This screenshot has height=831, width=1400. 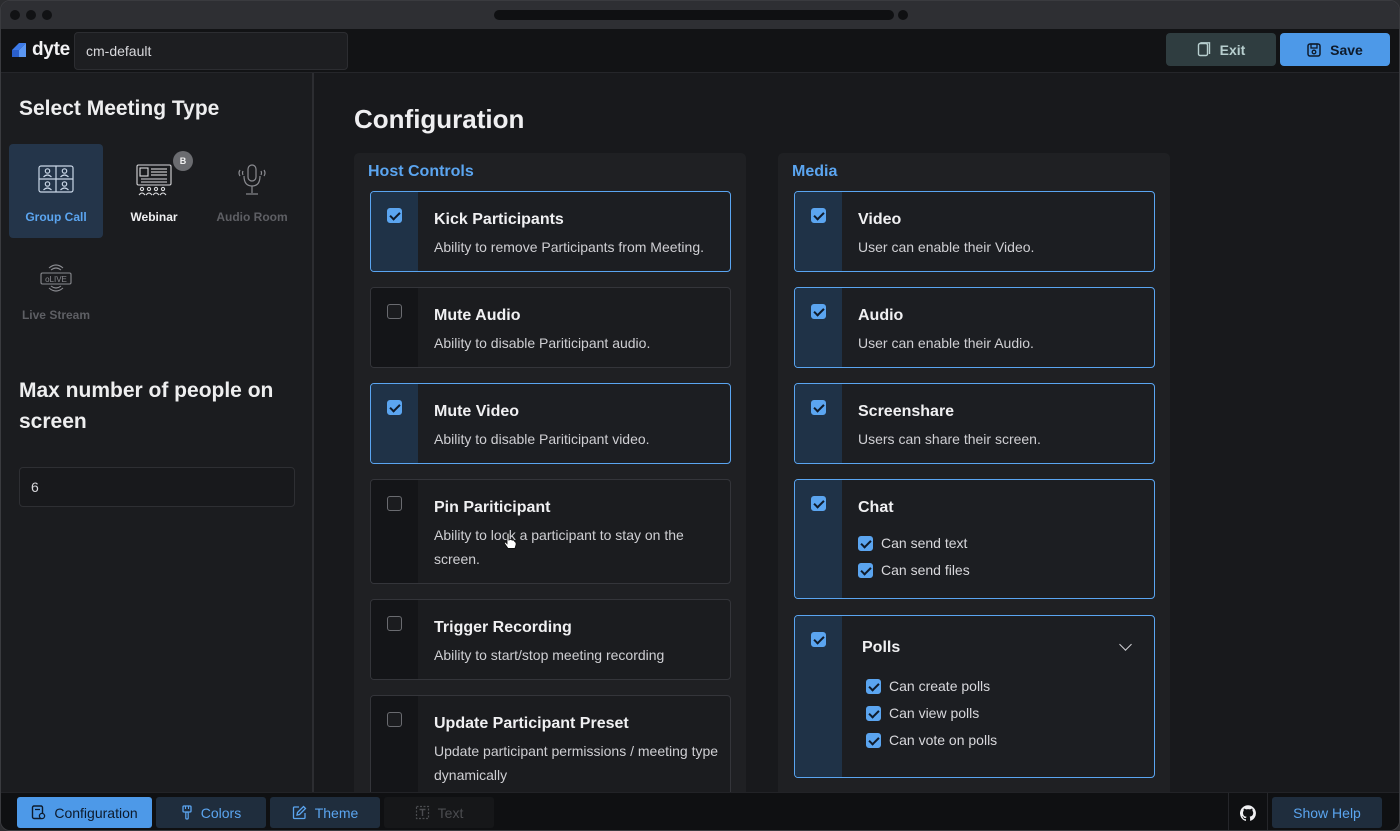 I want to click on dyte-logo: dyte, so click(x=40, y=50).